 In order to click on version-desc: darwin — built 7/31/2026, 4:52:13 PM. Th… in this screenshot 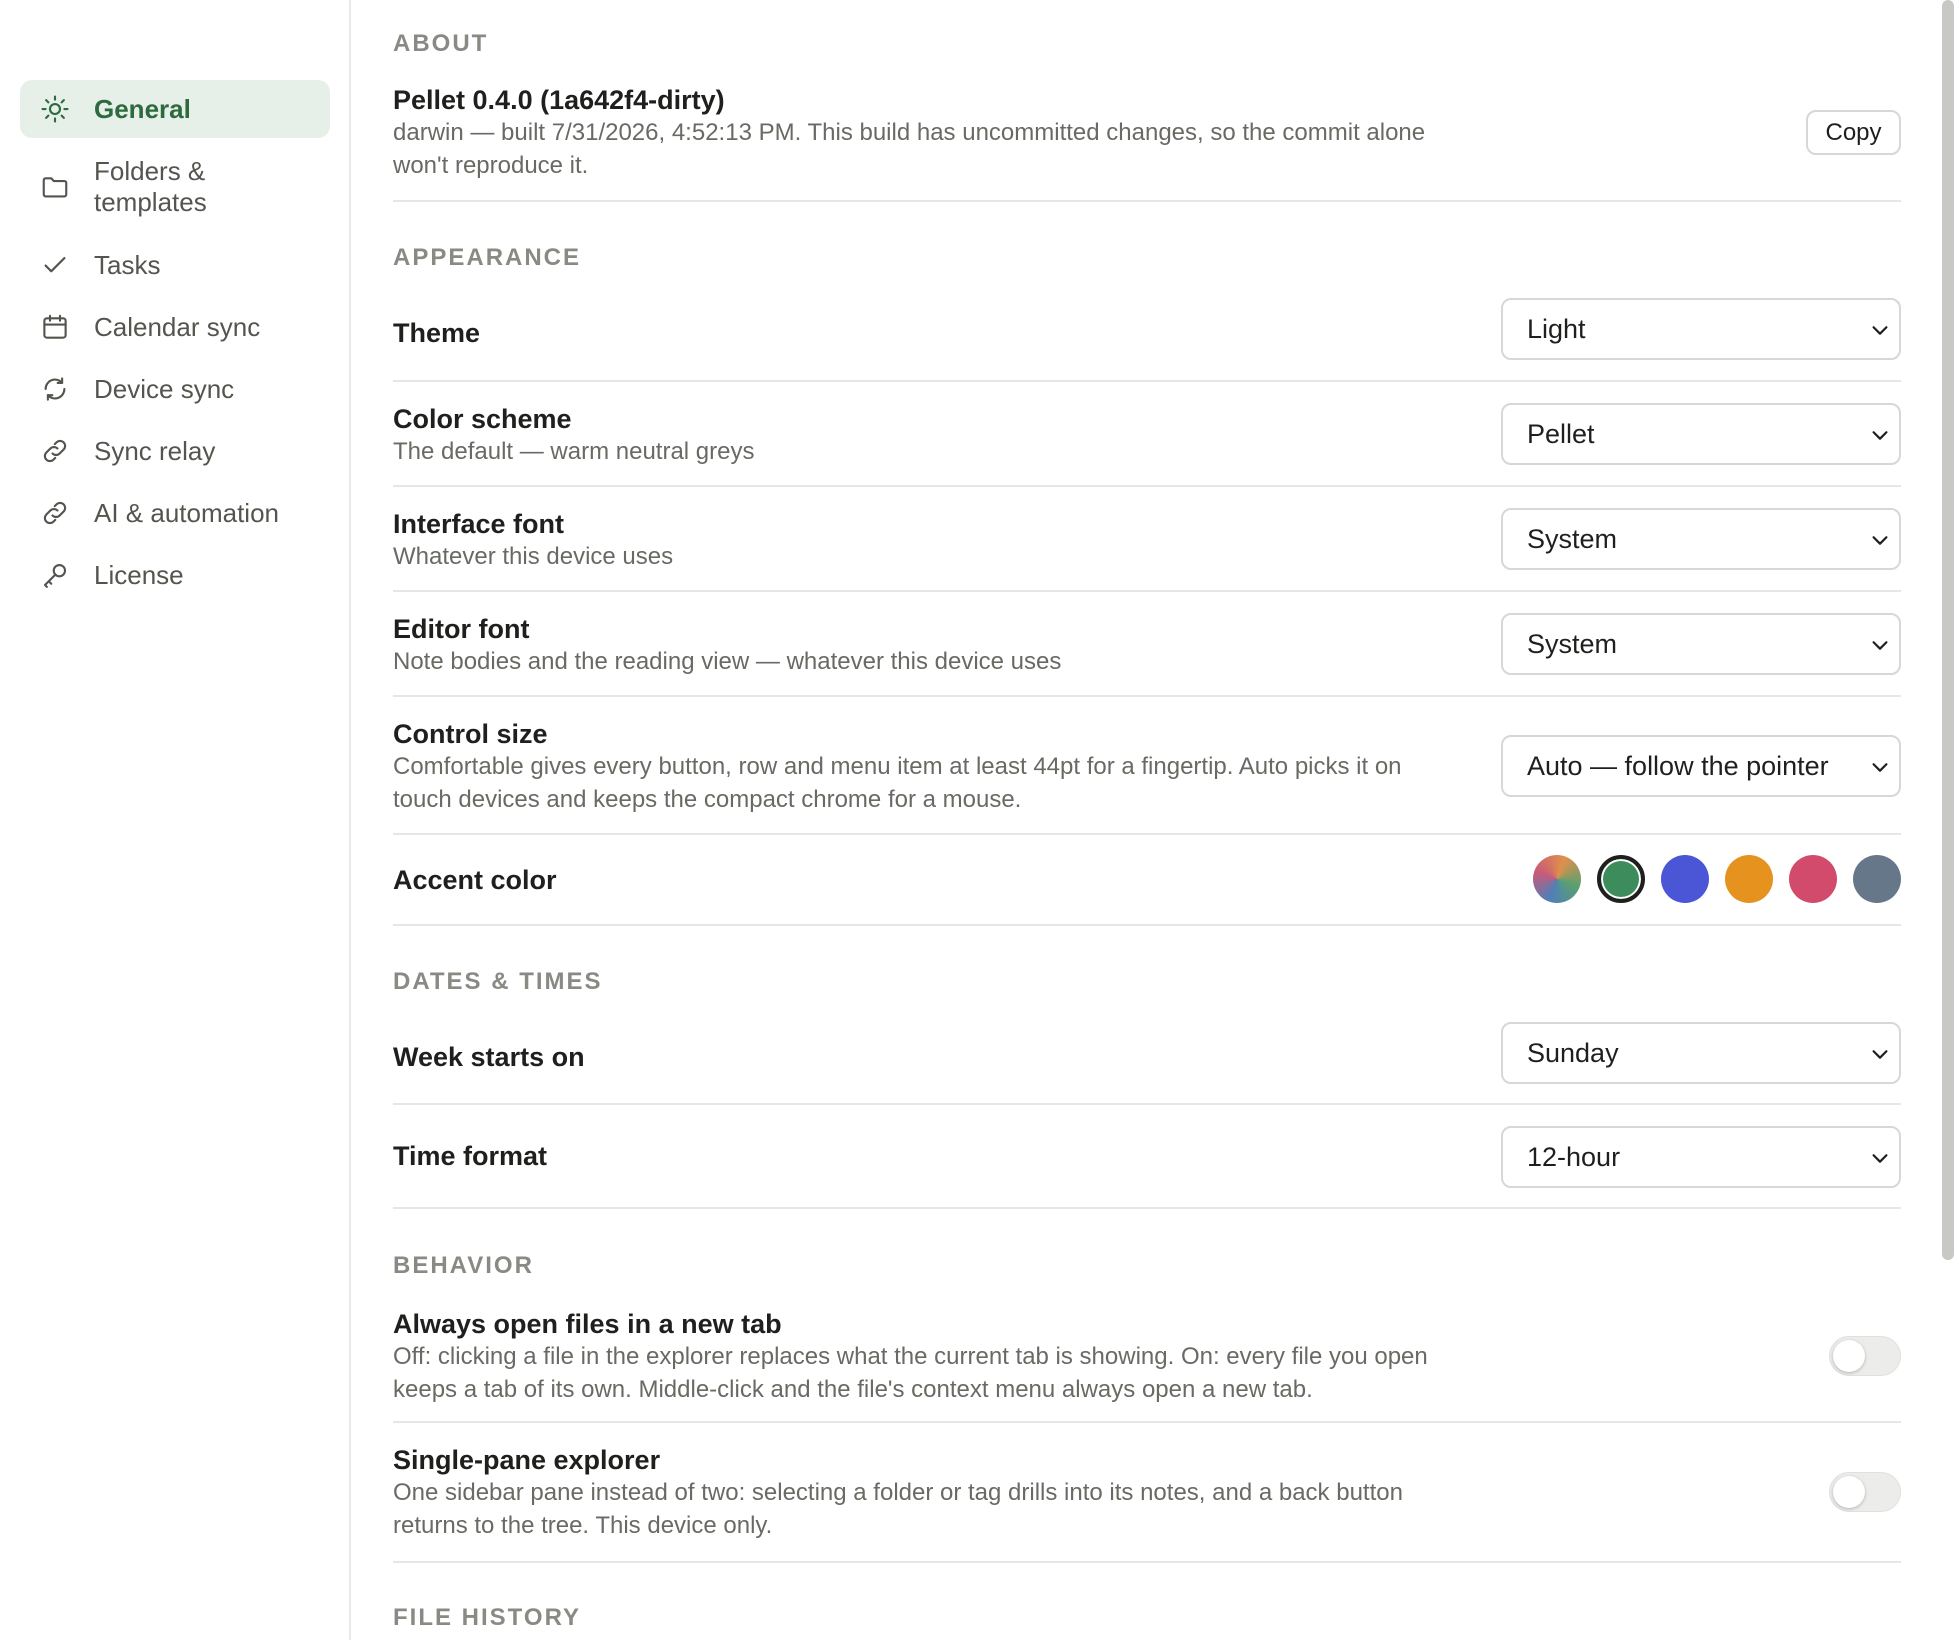, I will do `click(909, 149)`.